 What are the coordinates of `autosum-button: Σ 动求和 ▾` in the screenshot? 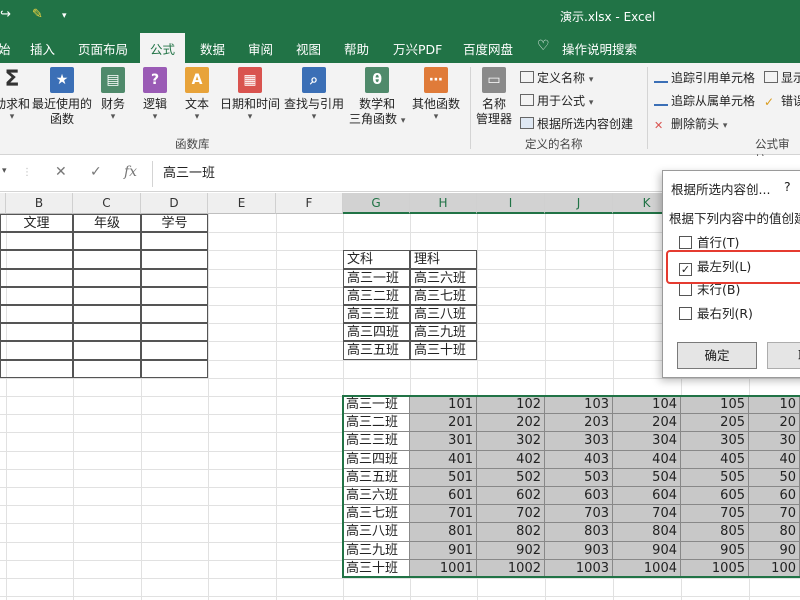 It's located at (15, 94).